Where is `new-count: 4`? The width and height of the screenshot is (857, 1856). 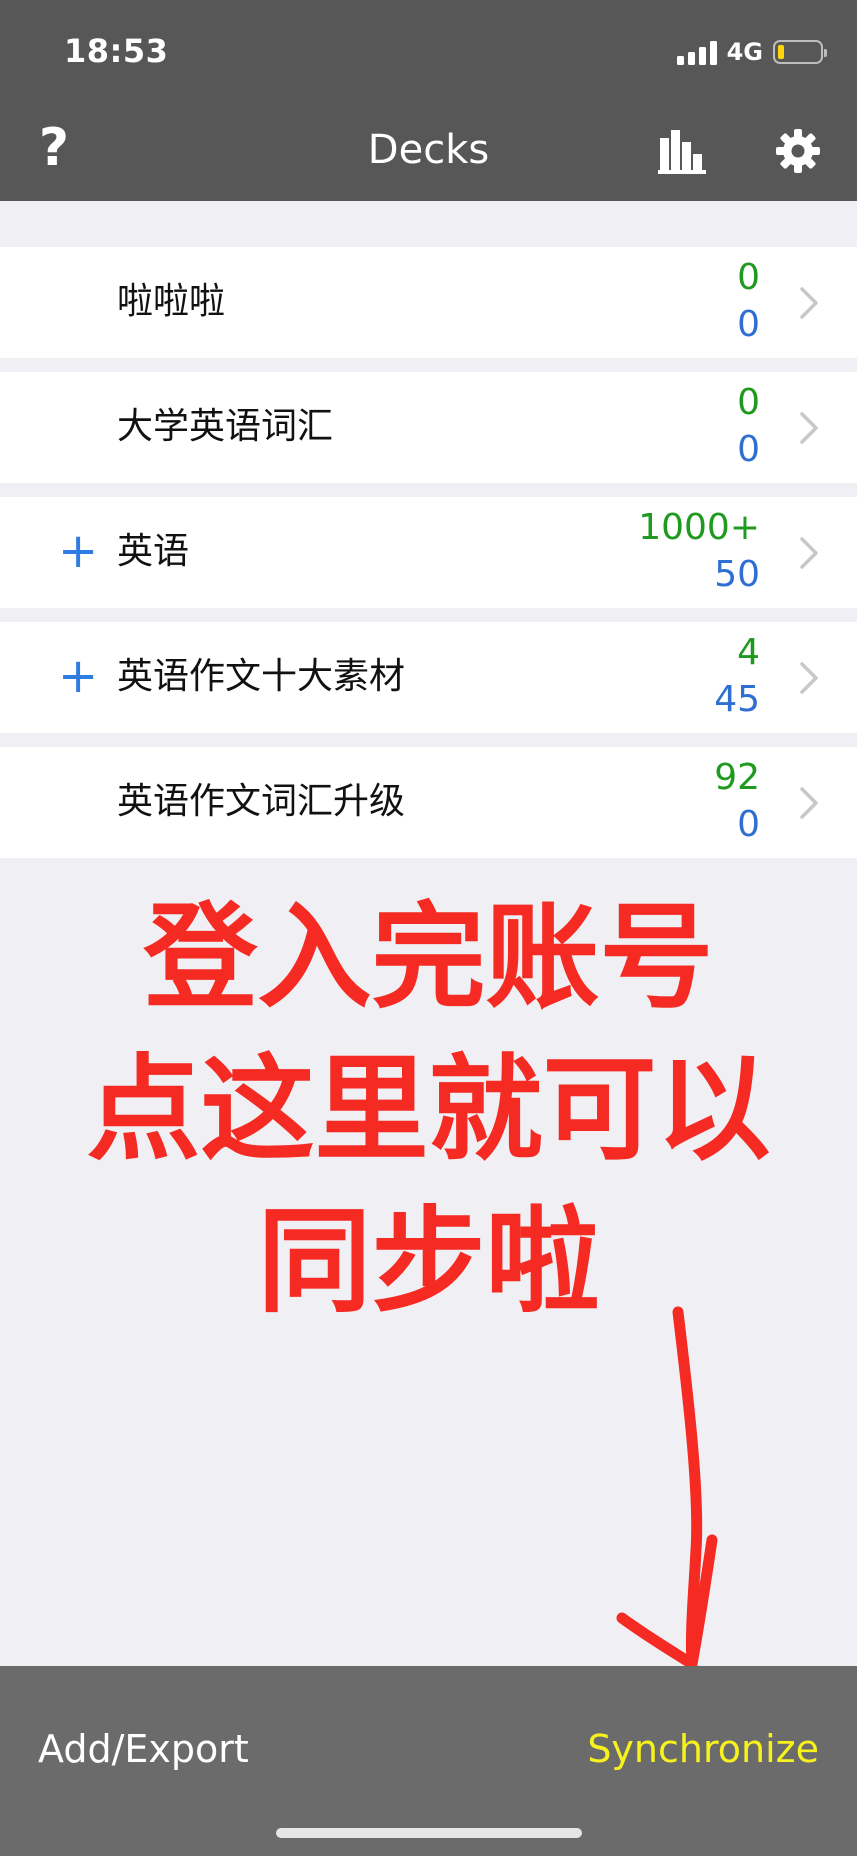 new-count: 4 is located at coordinates (748, 652).